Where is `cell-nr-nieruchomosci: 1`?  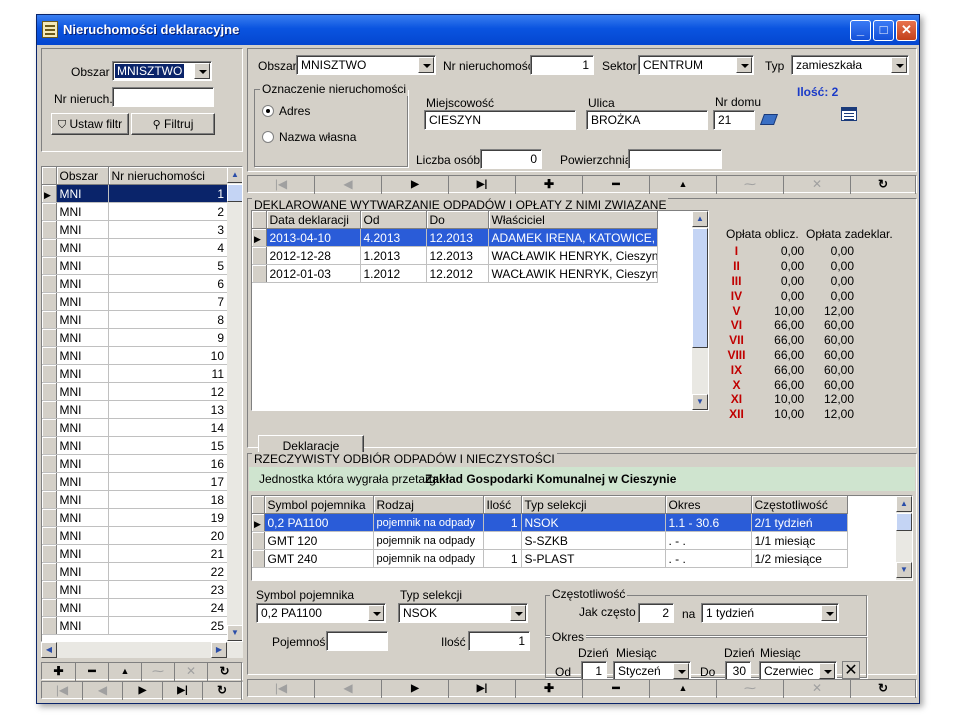
cell-nr-nieruchomosci: 1 is located at coordinates (168, 193).